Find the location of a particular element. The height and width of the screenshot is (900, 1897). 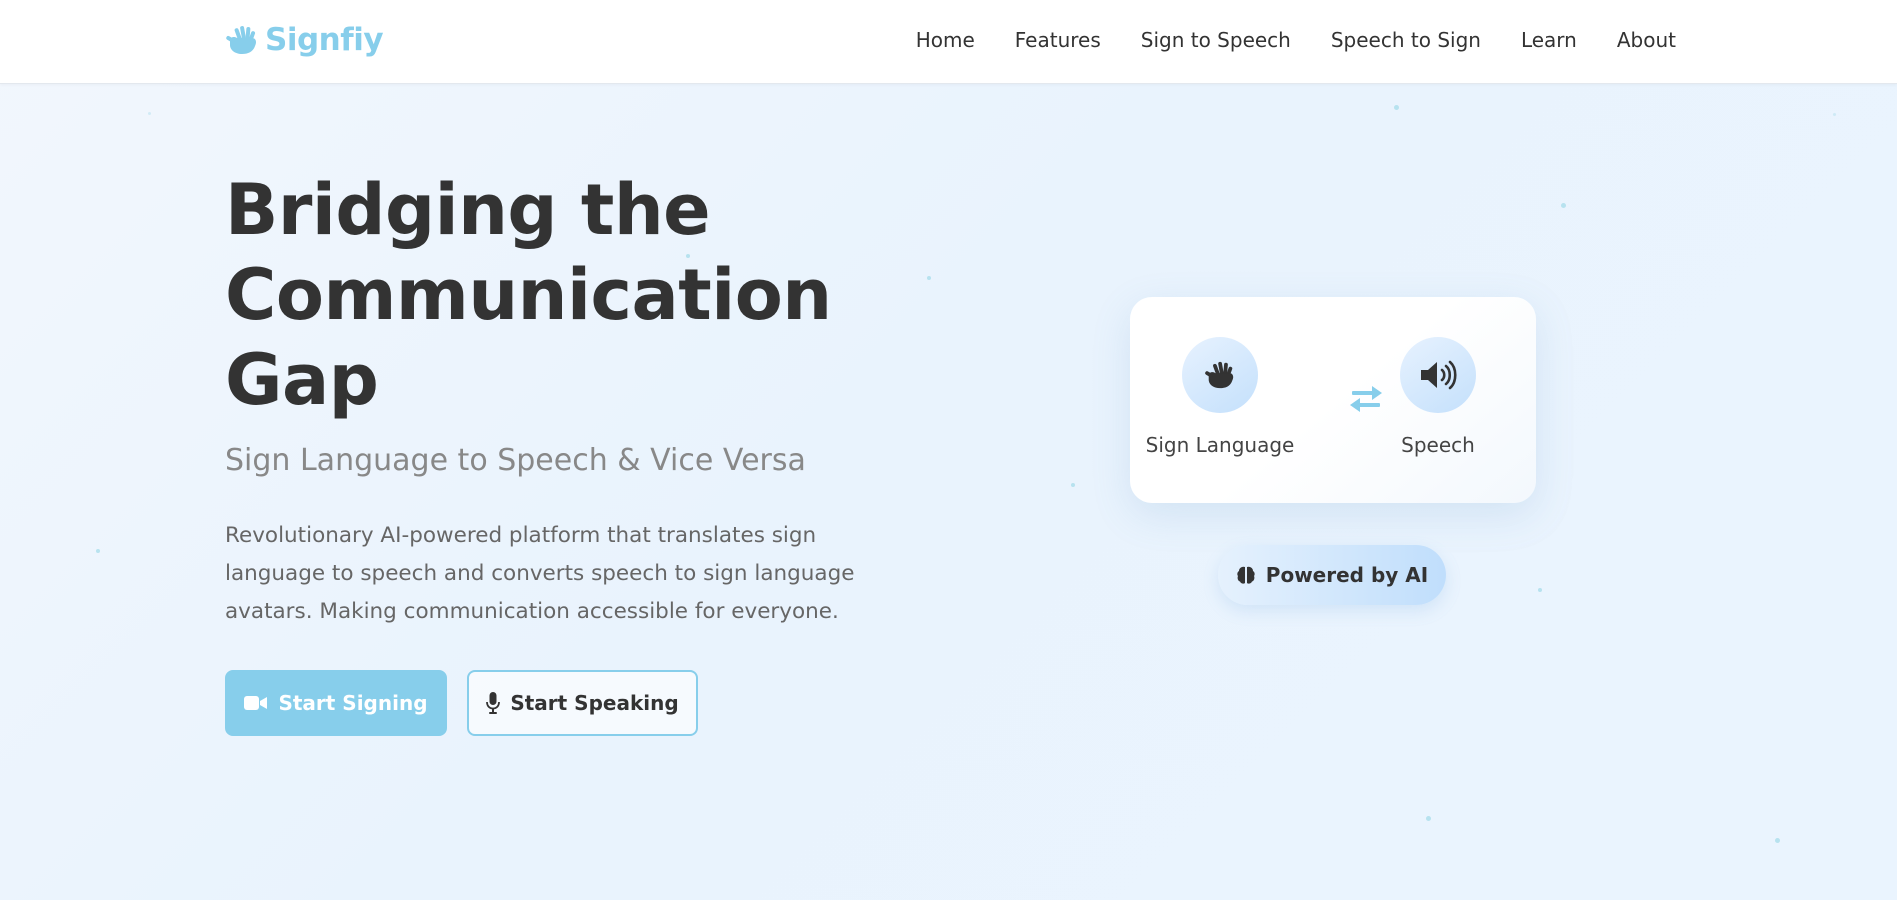

start-signing-button: Start Signing is located at coordinates (336, 703).